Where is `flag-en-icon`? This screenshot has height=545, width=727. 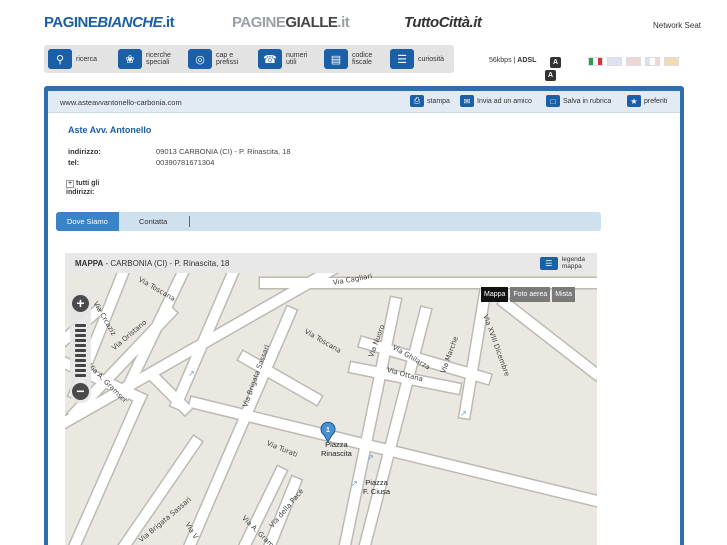 flag-en-icon is located at coordinates (614, 61).